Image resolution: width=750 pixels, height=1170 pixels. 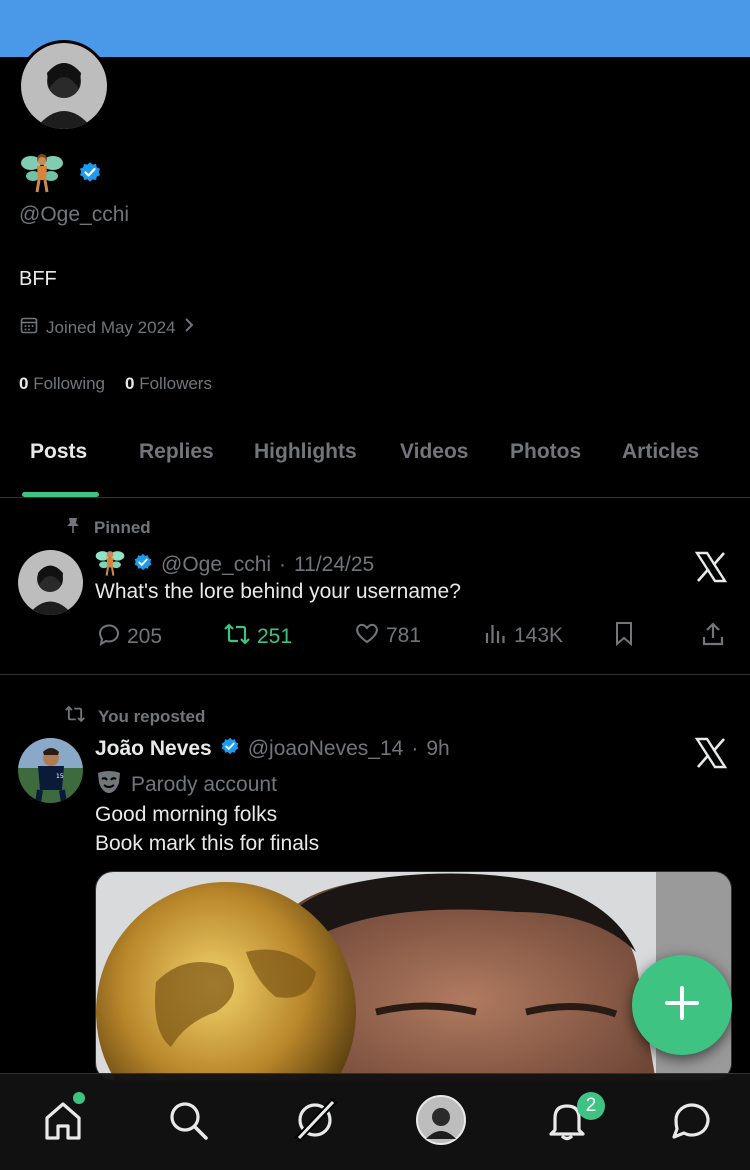 I want to click on nav-grok, so click(x=315, y=1122).